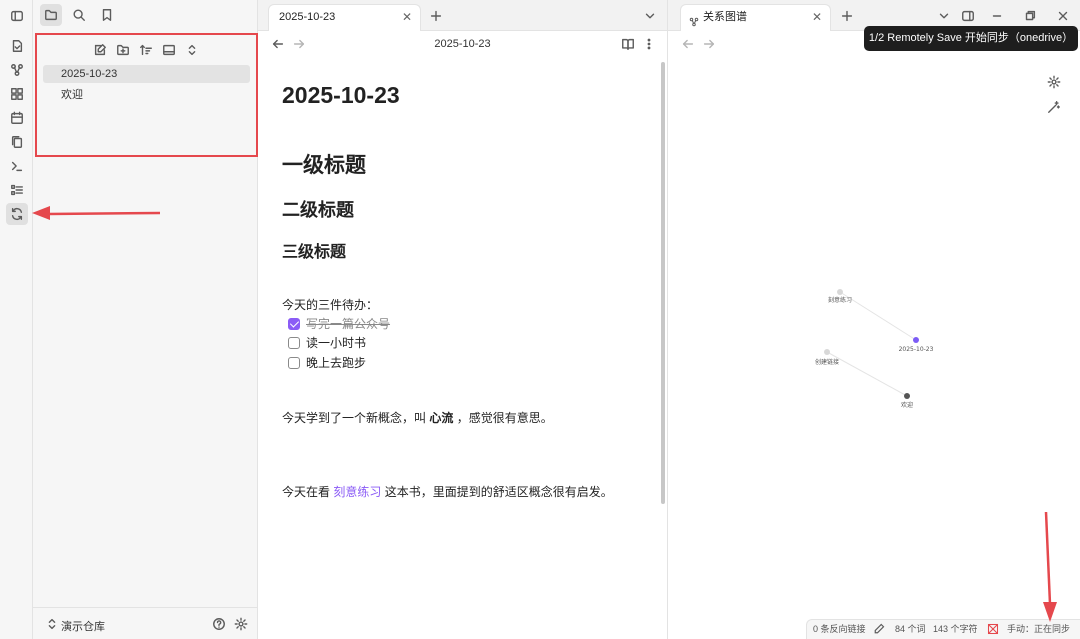 The height and width of the screenshot is (639, 1080). I want to click on help-icon, so click(219, 624).